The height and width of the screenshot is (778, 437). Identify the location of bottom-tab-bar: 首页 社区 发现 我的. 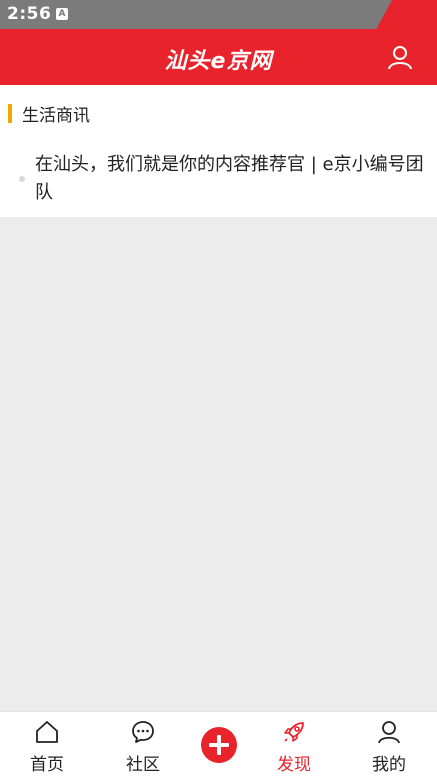
(218, 744).